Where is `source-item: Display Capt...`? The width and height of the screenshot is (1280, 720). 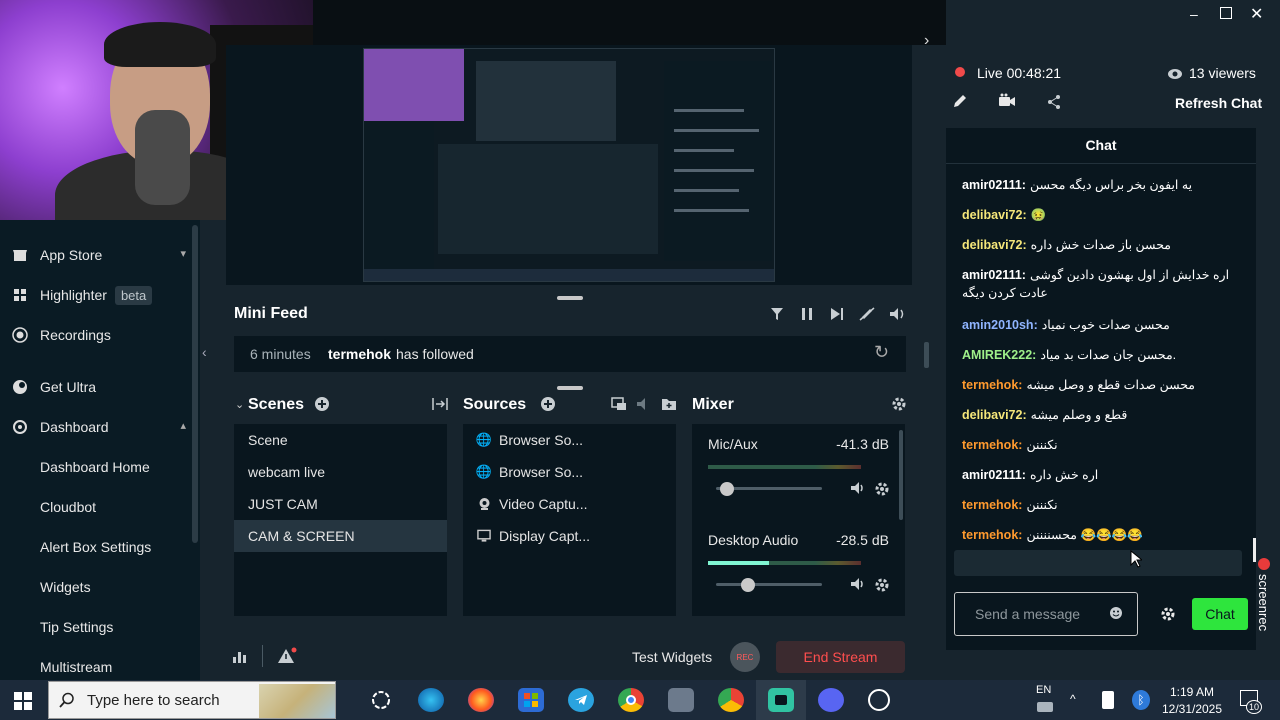 source-item: Display Capt... is located at coordinates (569, 536).